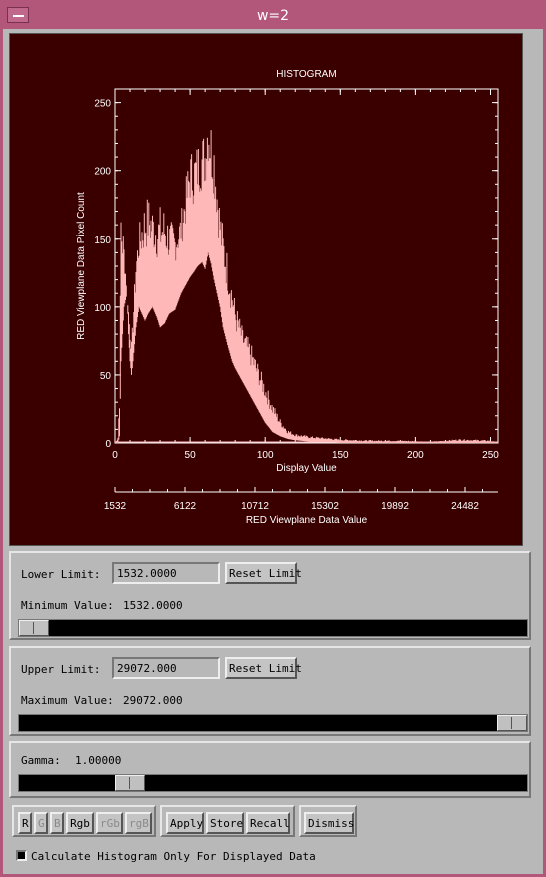 This screenshot has height=877, width=546. What do you see at coordinates (340, 455) in the screenshot?
I see `x-tick-label: 150` at bounding box center [340, 455].